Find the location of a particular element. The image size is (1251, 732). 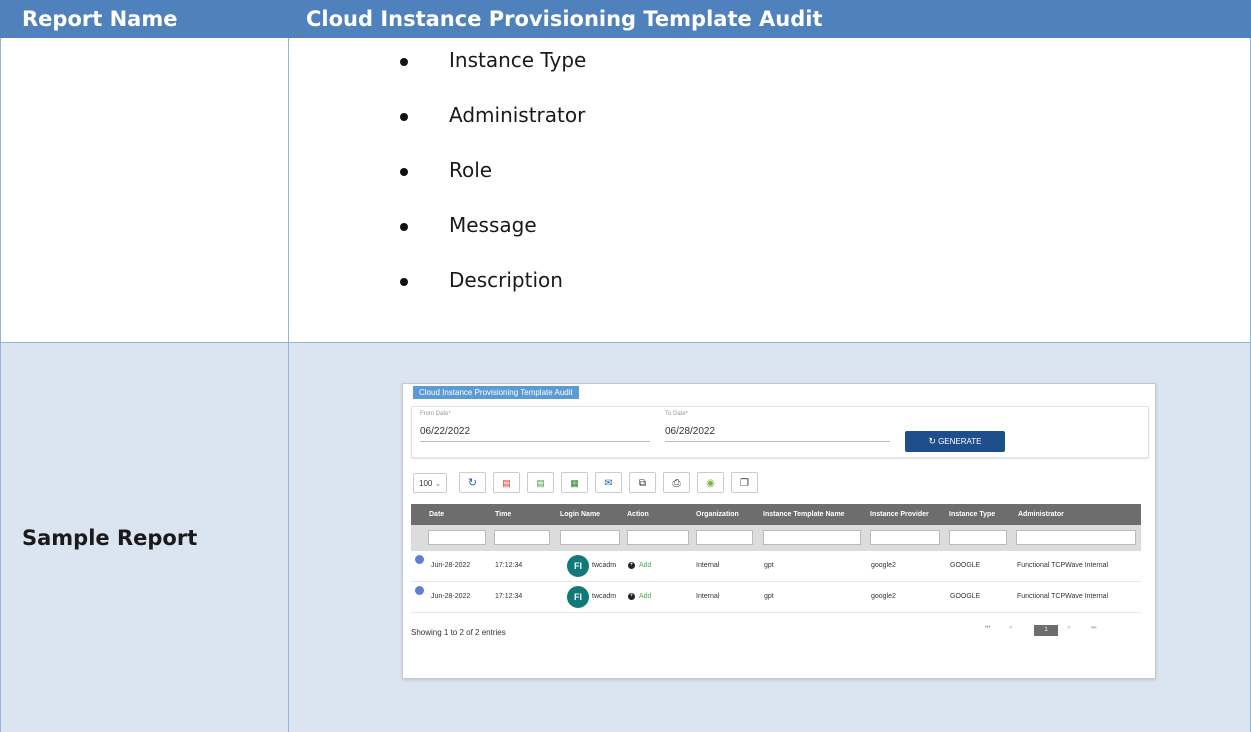

filter-type is located at coordinates (978, 537).